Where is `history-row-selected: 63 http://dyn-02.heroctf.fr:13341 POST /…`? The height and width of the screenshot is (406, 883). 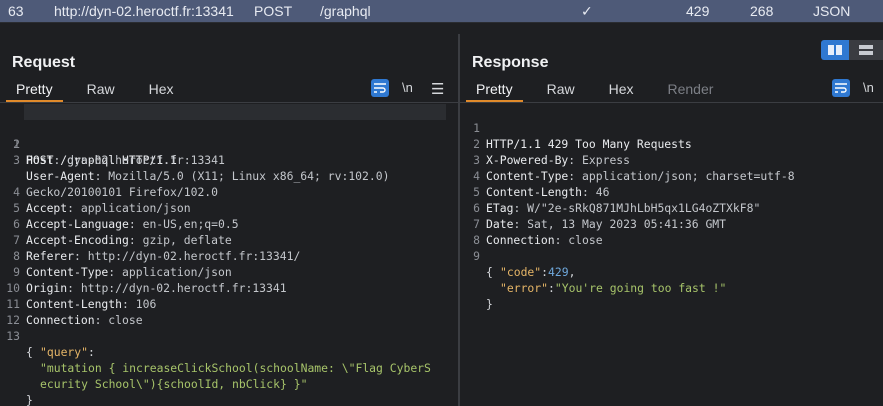 history-row-selected: 63 http://dyn-02.heroctf.fr:13341 POST /… is located at coordinates (441, 11).